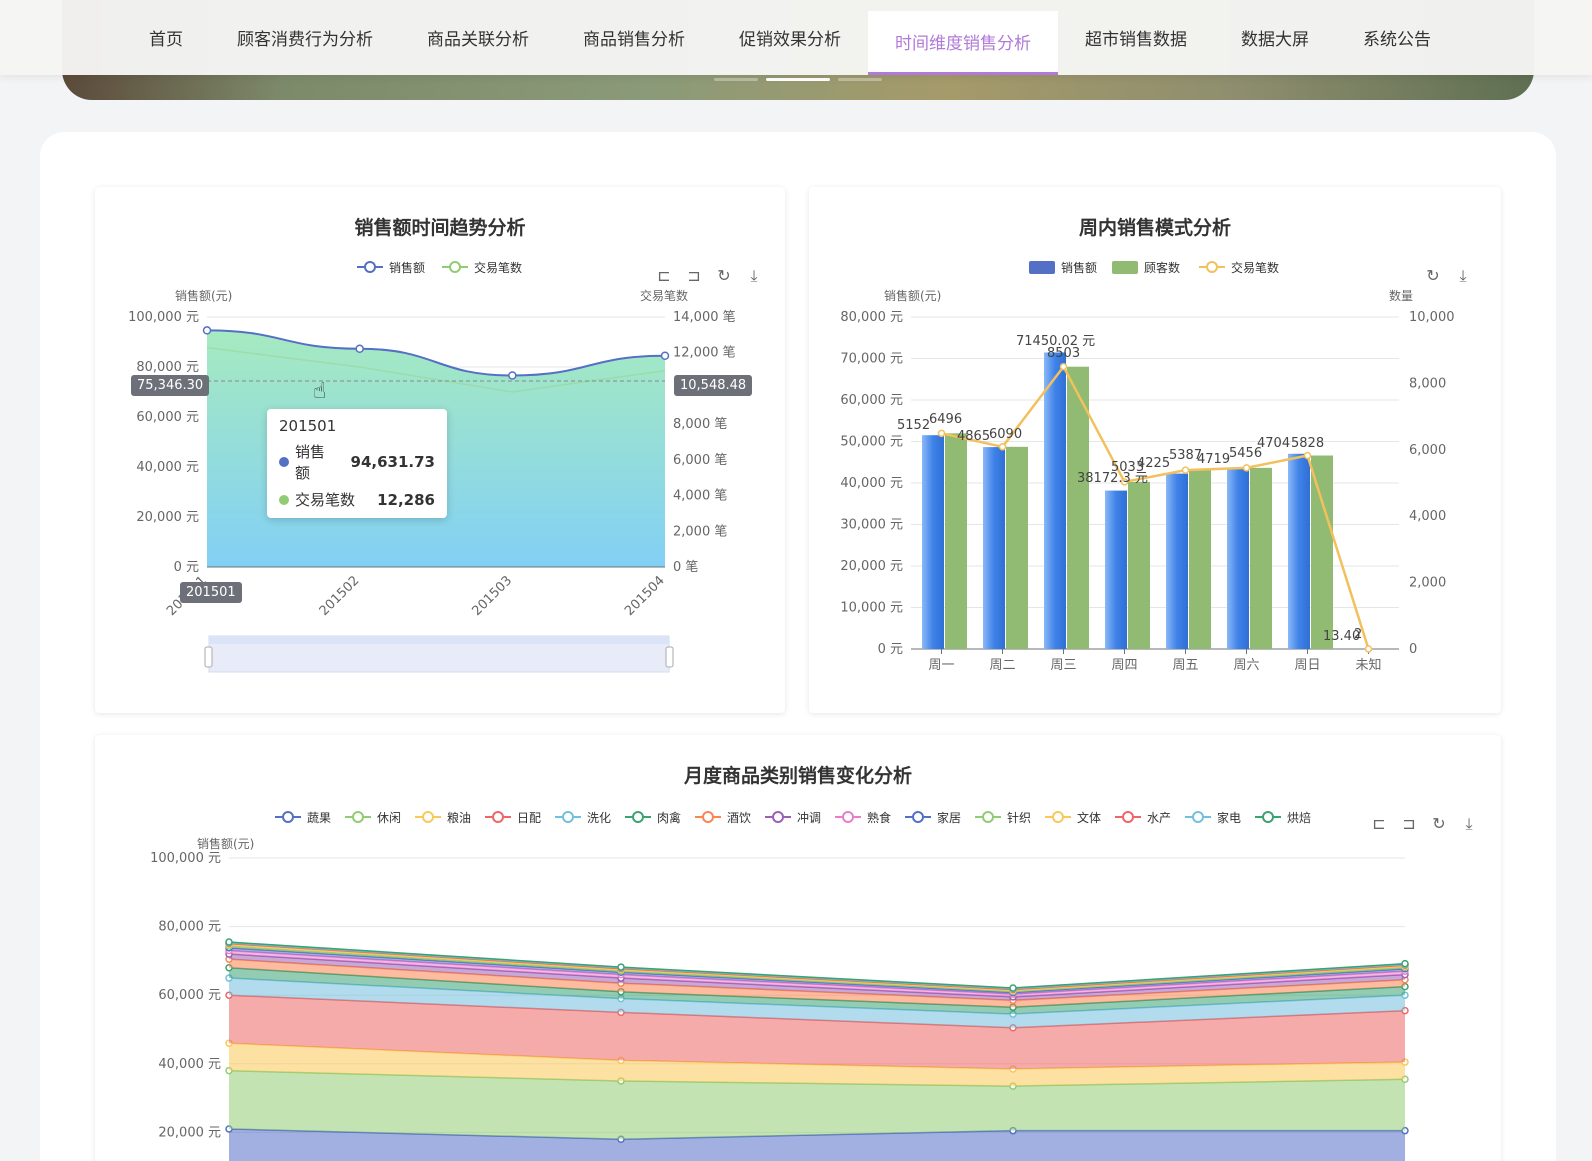 The image size is (1592, 1161). I want to click on bar-data-label: 5152, so click(913, 425).